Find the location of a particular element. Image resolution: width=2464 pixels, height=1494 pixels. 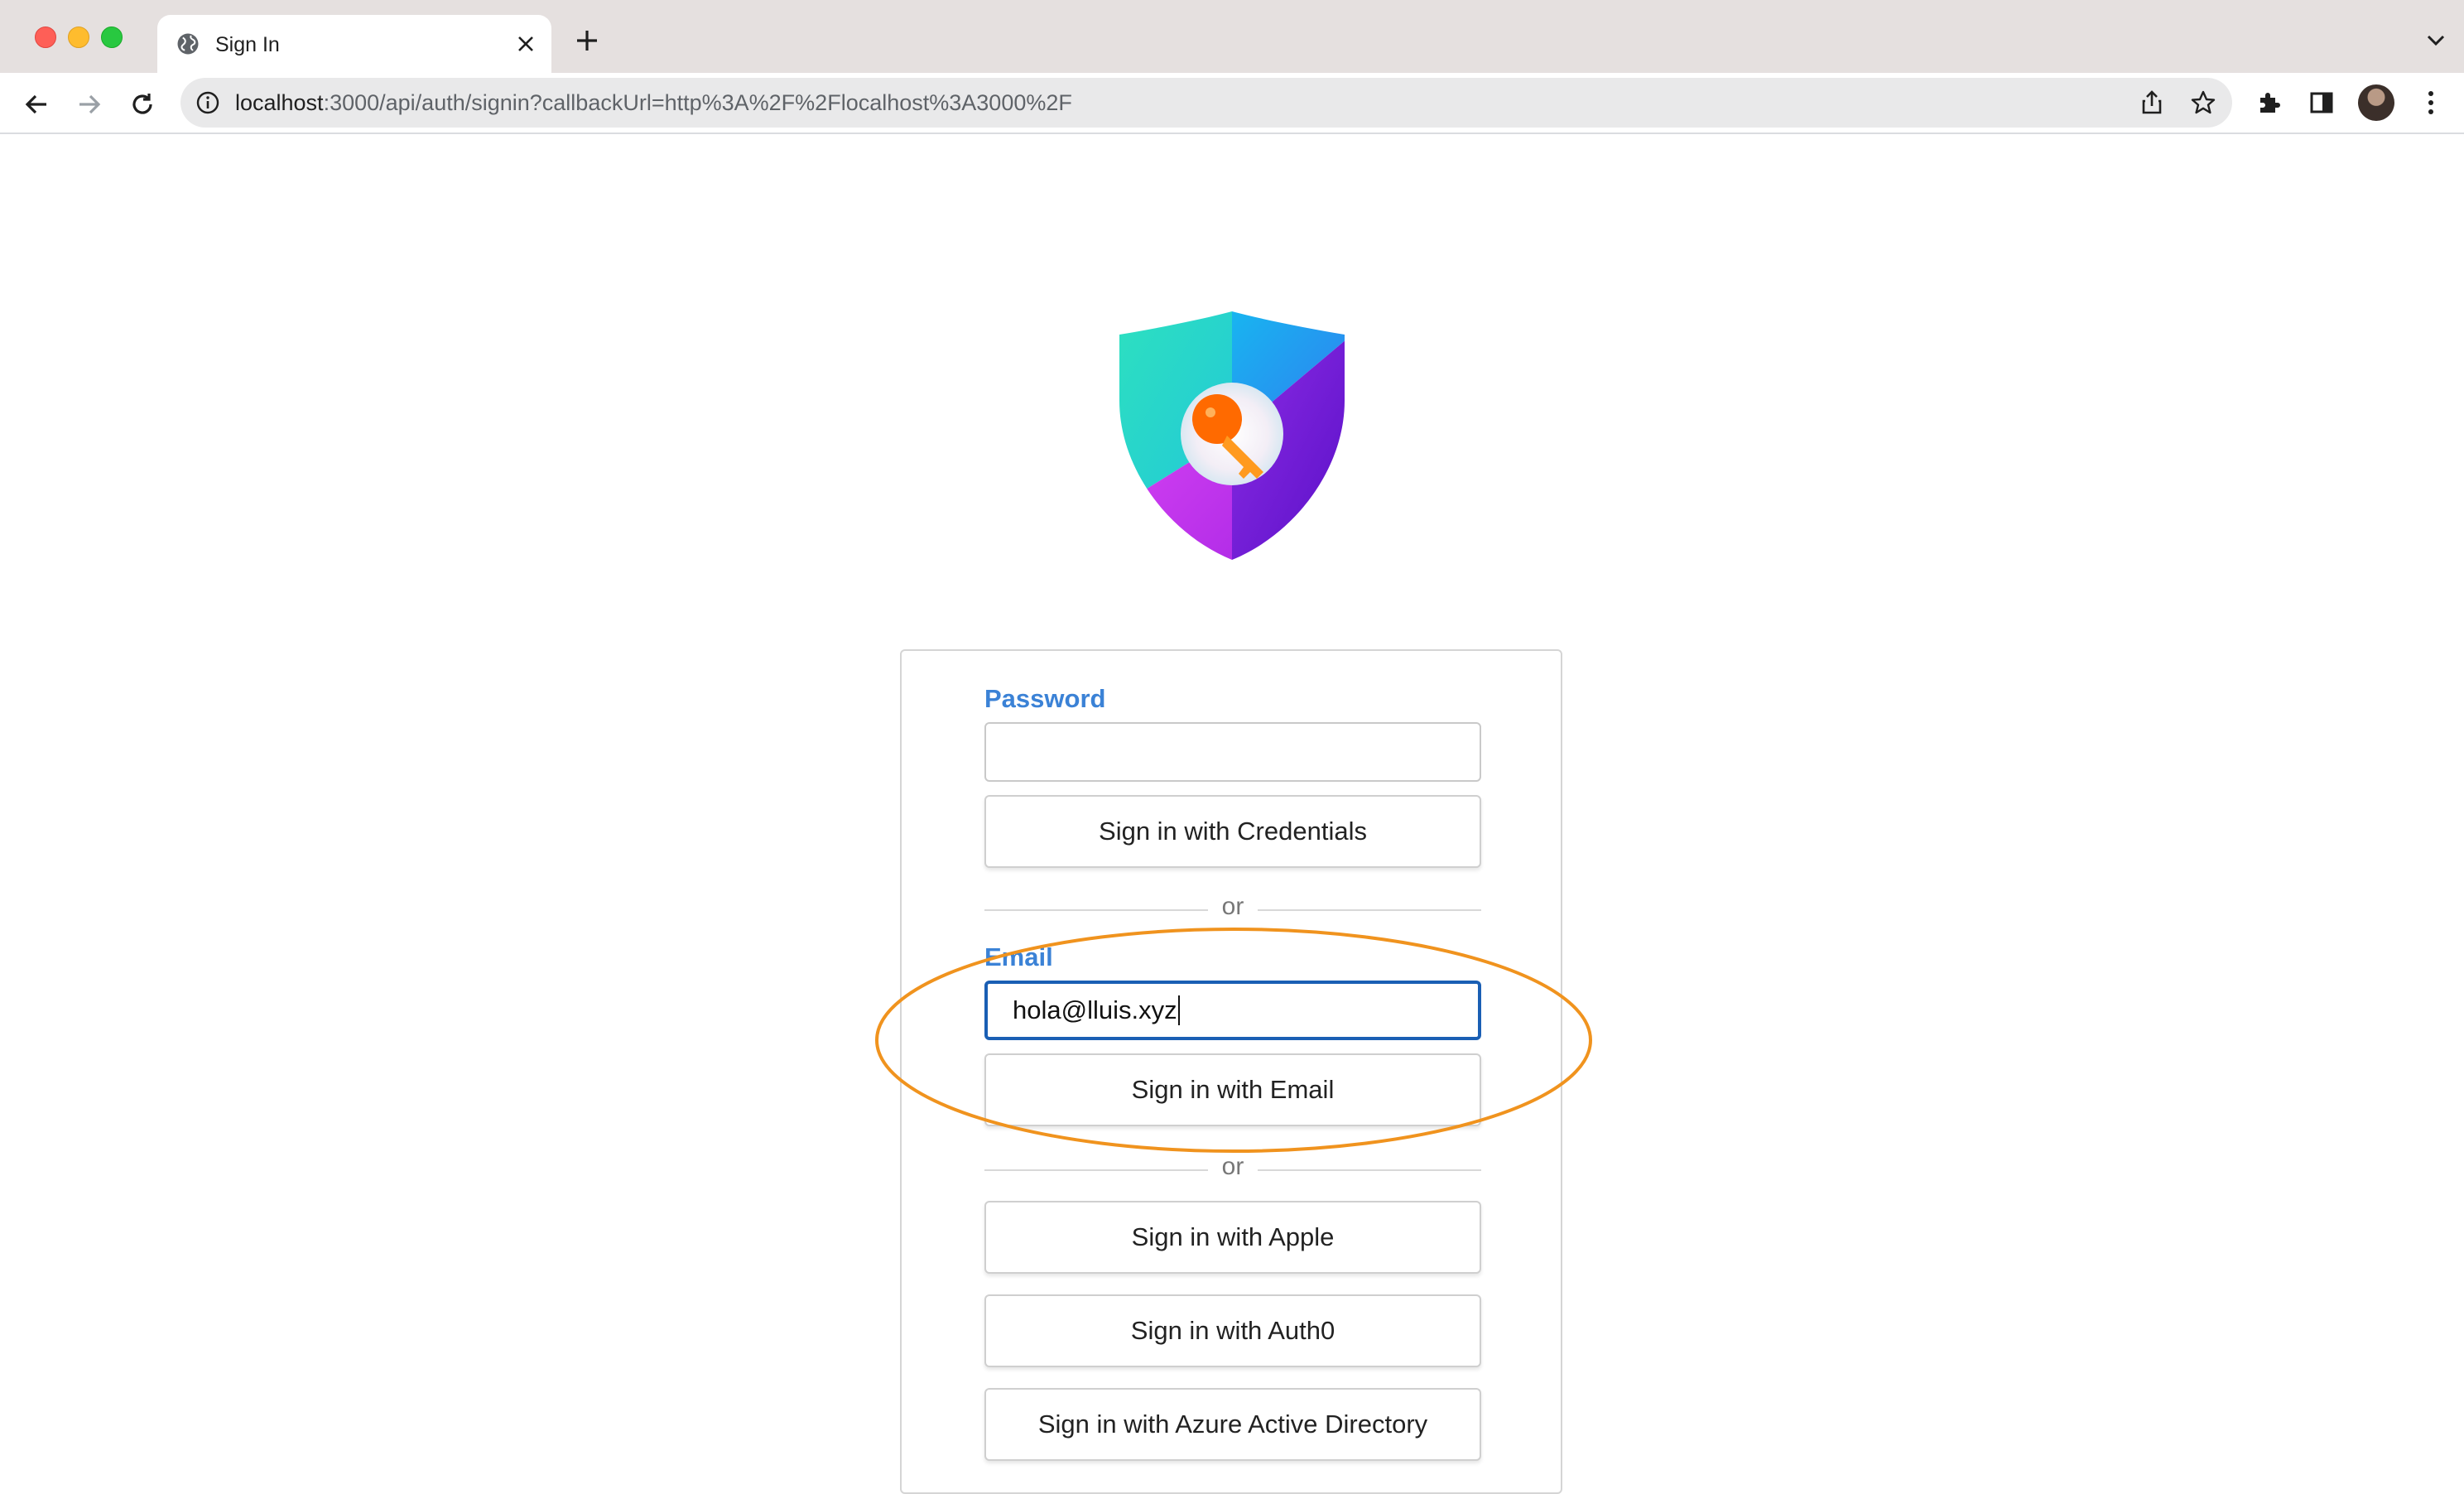

sign-in-azure-ad-button: Sign in with Azure Active Directory is located at coordinates (1233, 1424).